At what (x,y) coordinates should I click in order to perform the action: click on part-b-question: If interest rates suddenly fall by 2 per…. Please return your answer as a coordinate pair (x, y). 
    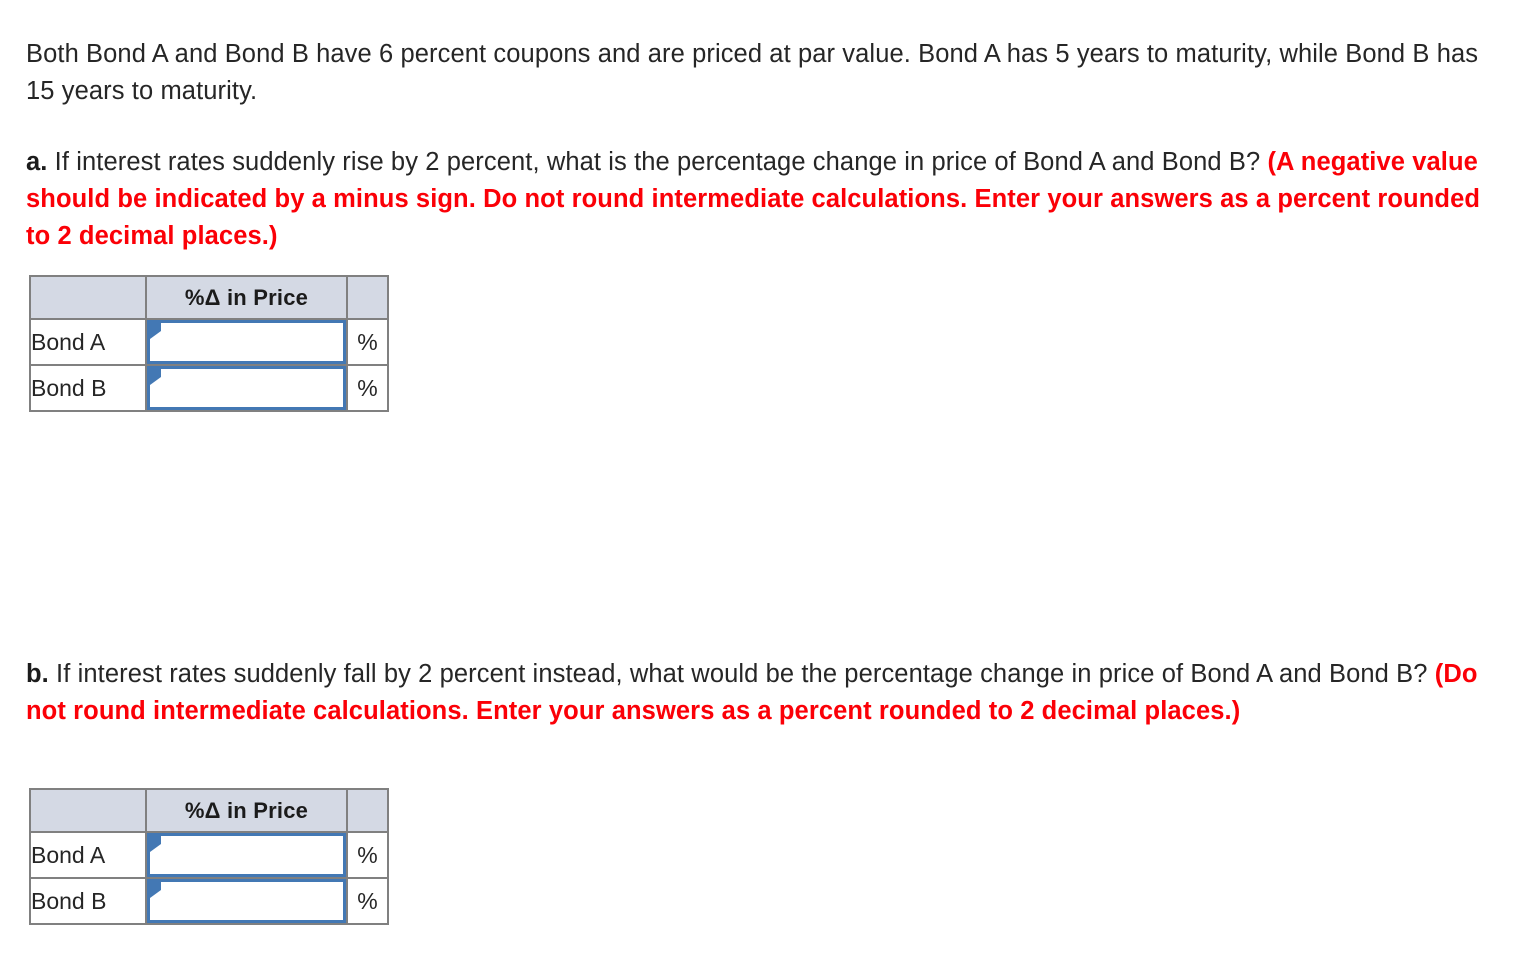
    Looking at the image, I should click on (741, 673).